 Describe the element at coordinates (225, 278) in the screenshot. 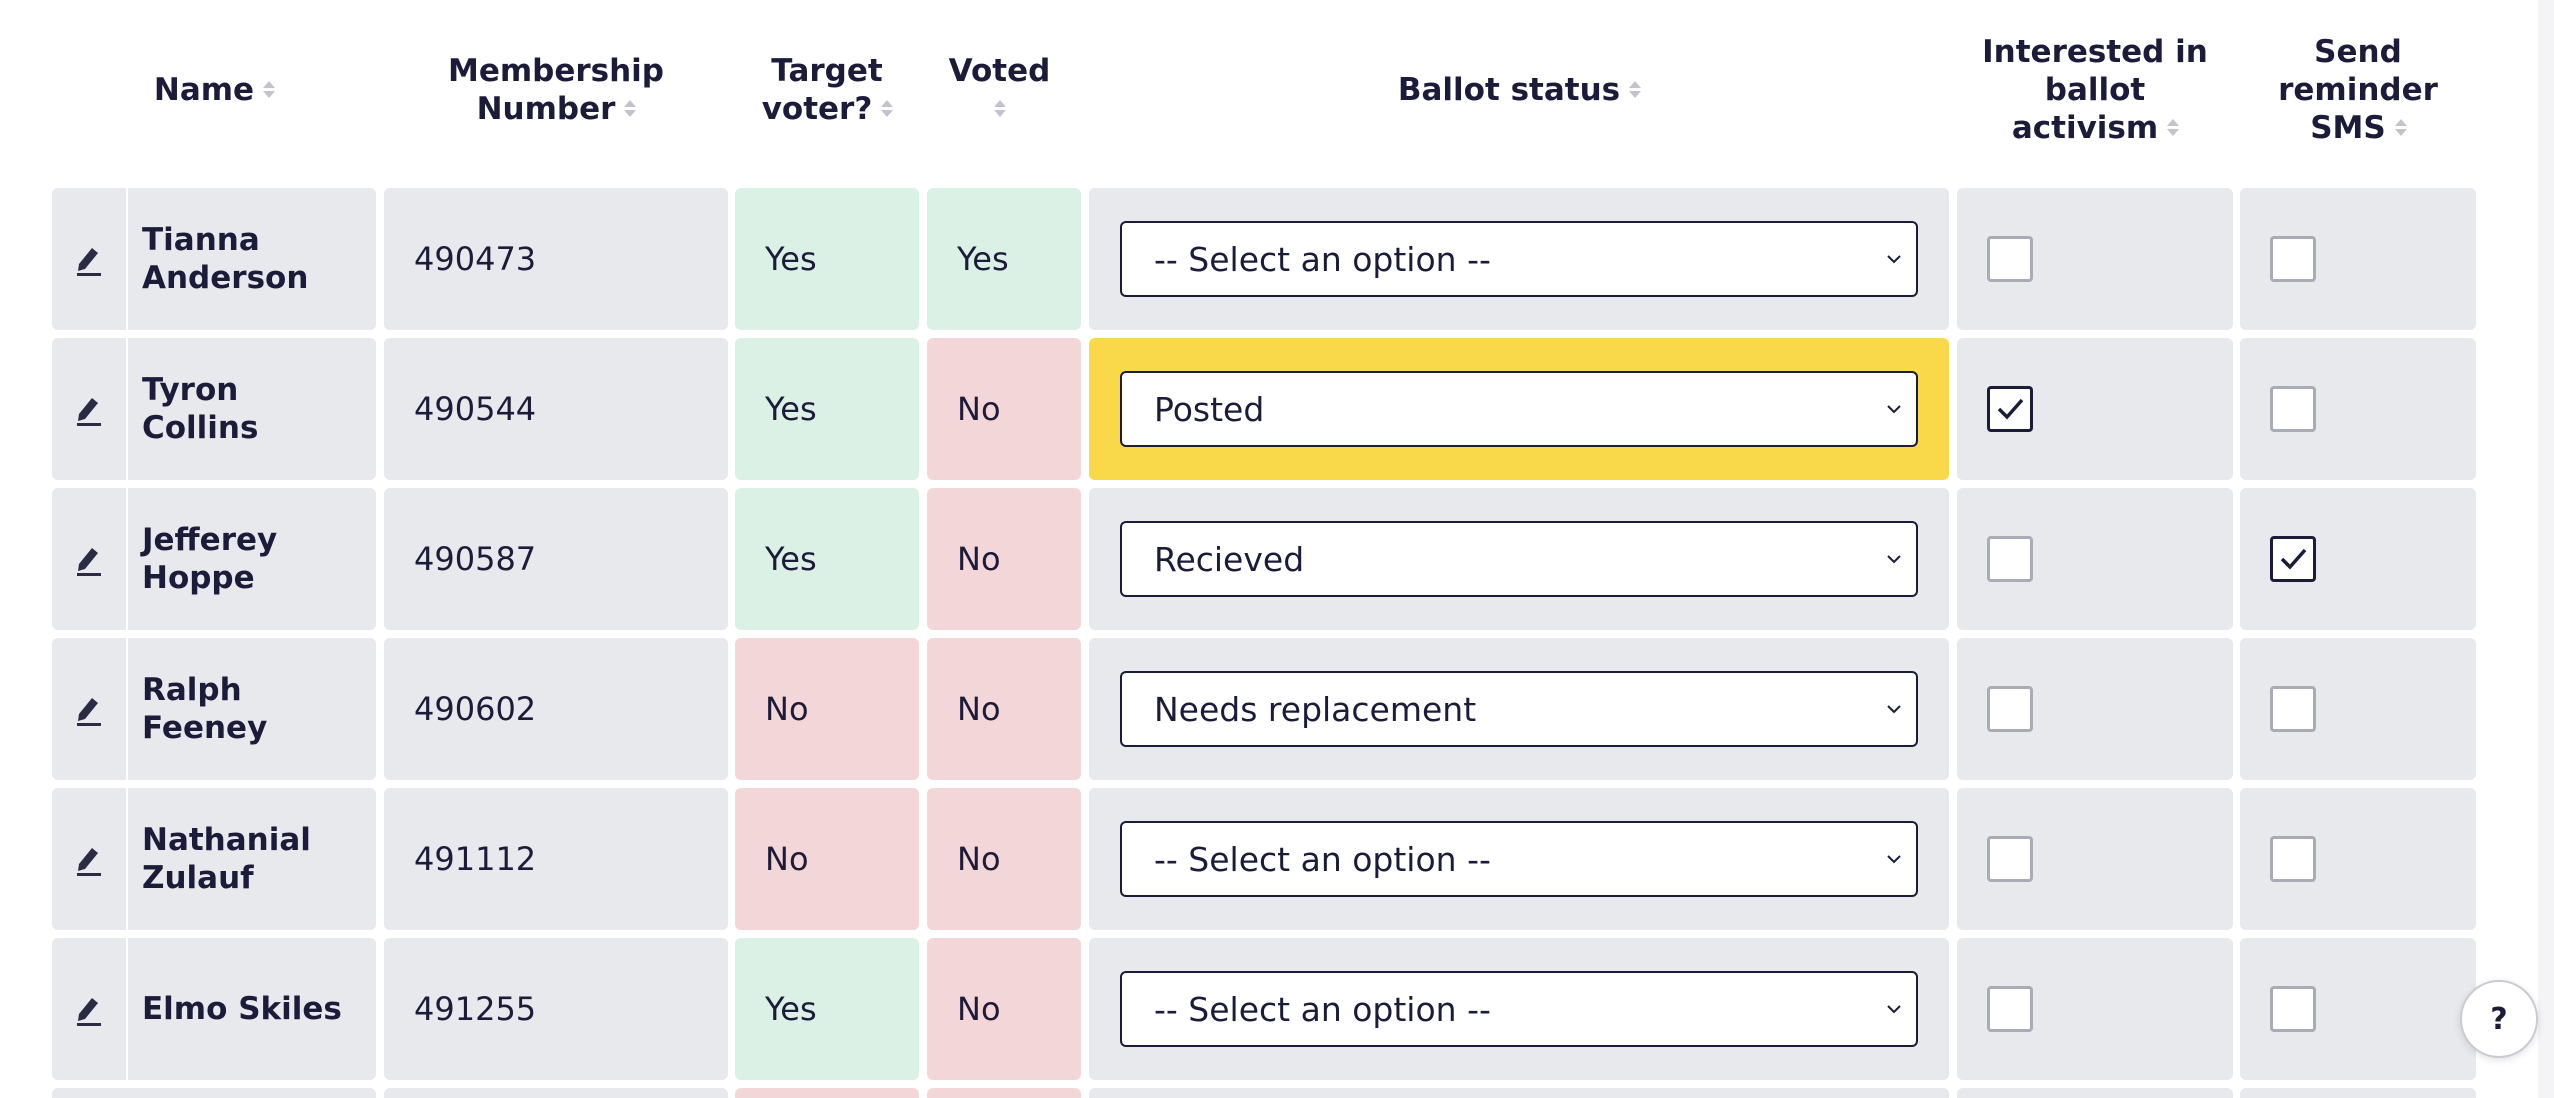

I see `member-name-line2: Anderson` at that location.